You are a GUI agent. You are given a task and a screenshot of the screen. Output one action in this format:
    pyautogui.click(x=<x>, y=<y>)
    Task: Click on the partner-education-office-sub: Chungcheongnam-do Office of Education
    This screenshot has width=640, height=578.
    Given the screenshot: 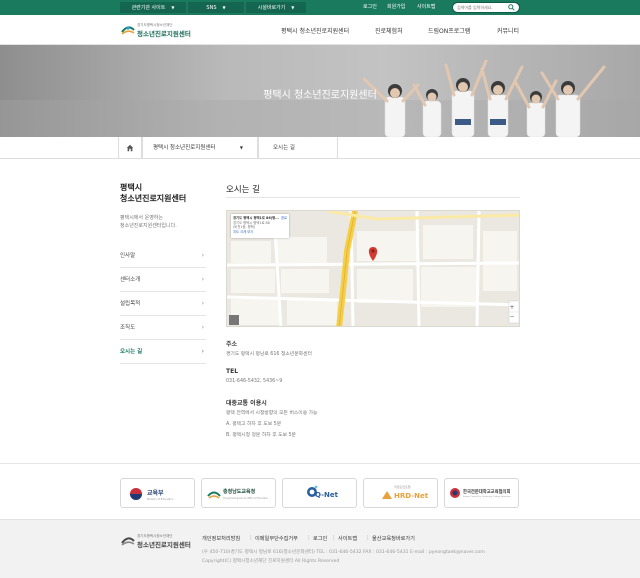 What is the action you would take?
    pyautogui.click(x=245, y=498)
    